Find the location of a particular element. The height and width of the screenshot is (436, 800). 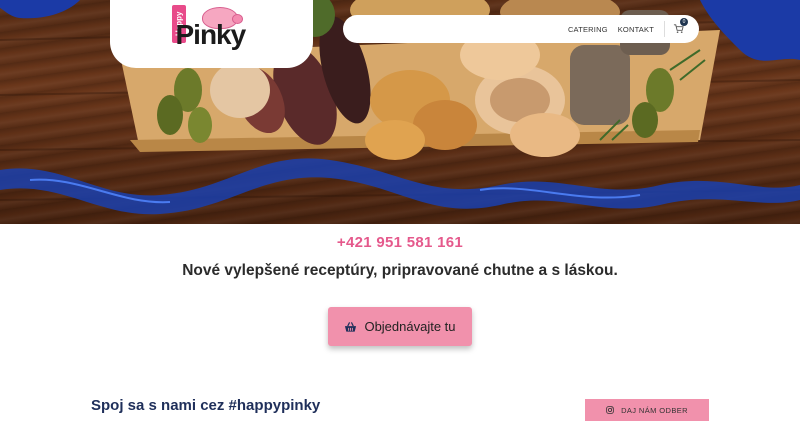

cart-button: 0 is located at coordinates (680, 26).